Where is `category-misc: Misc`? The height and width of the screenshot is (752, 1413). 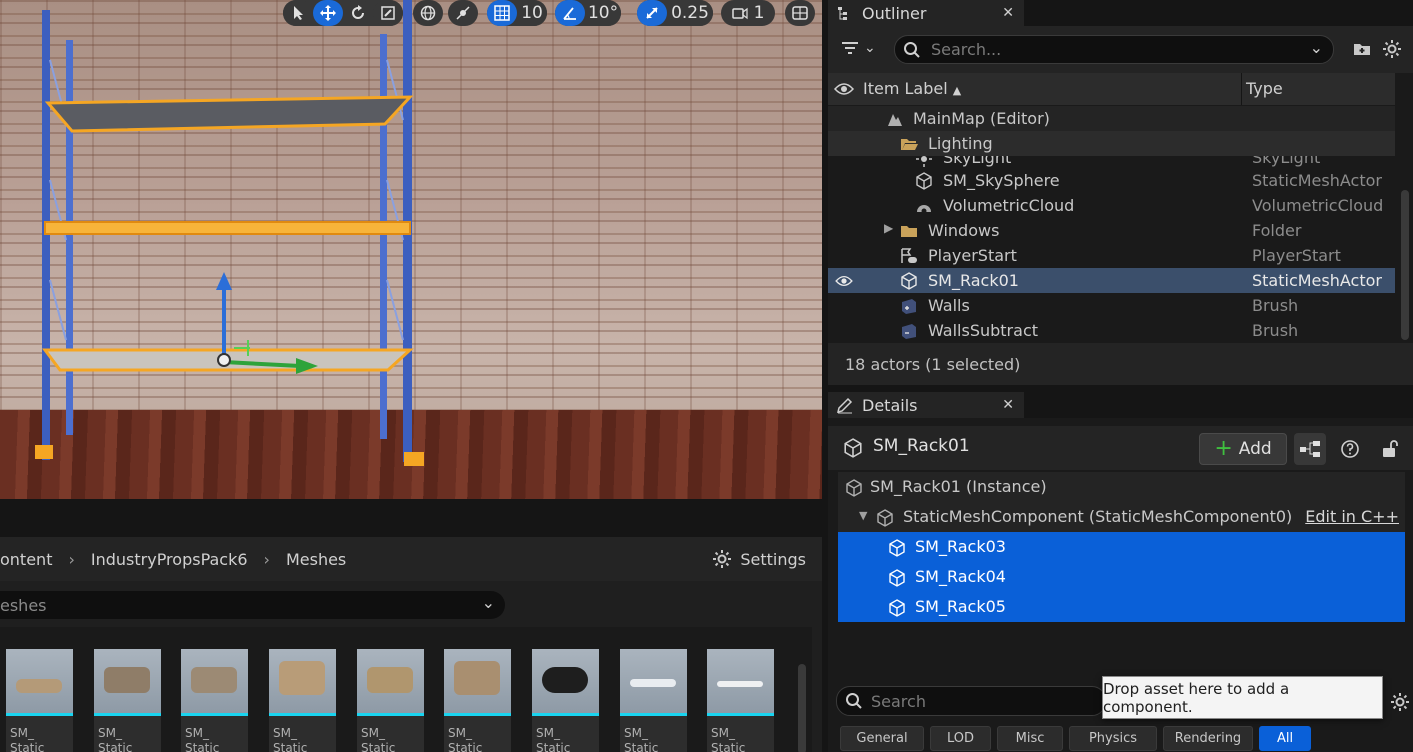 category-misc: Misc is located at coordinates (1030, 738).